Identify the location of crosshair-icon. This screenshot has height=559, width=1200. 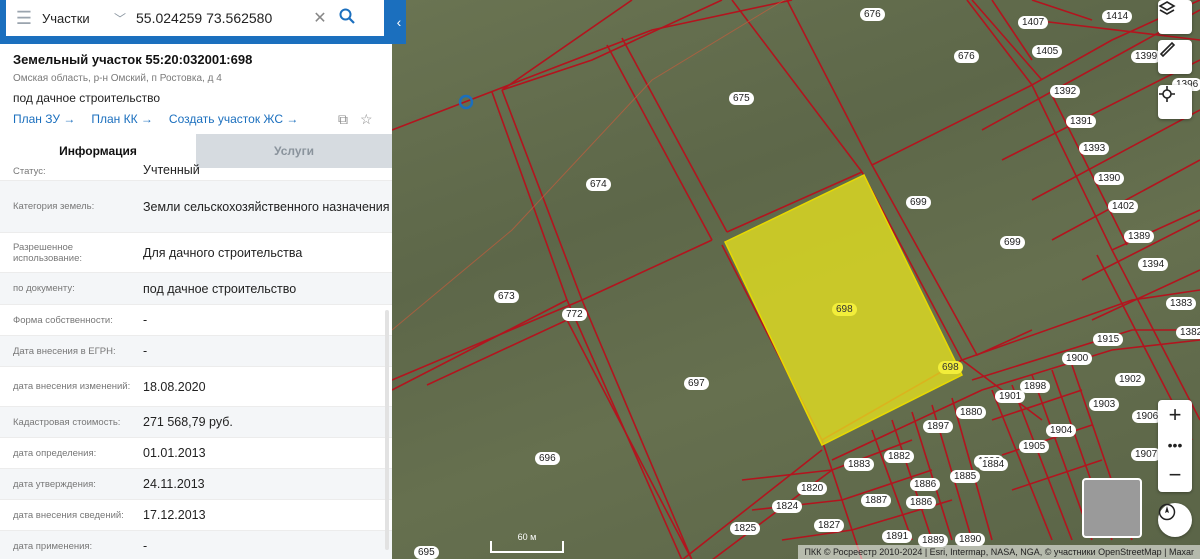
(1167, 94).